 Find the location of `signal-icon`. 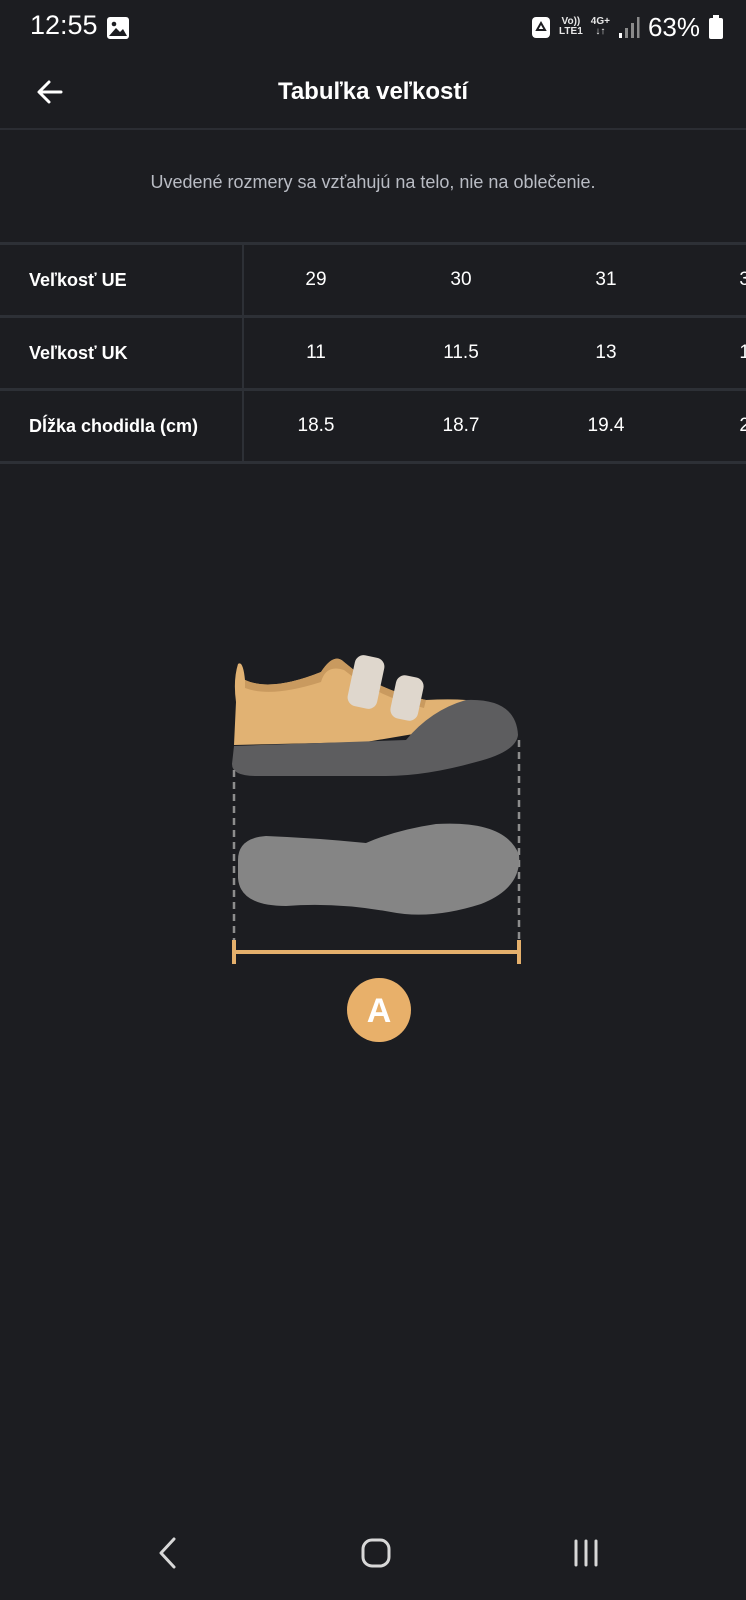

signal-icon is located at coordinates (629, 27).